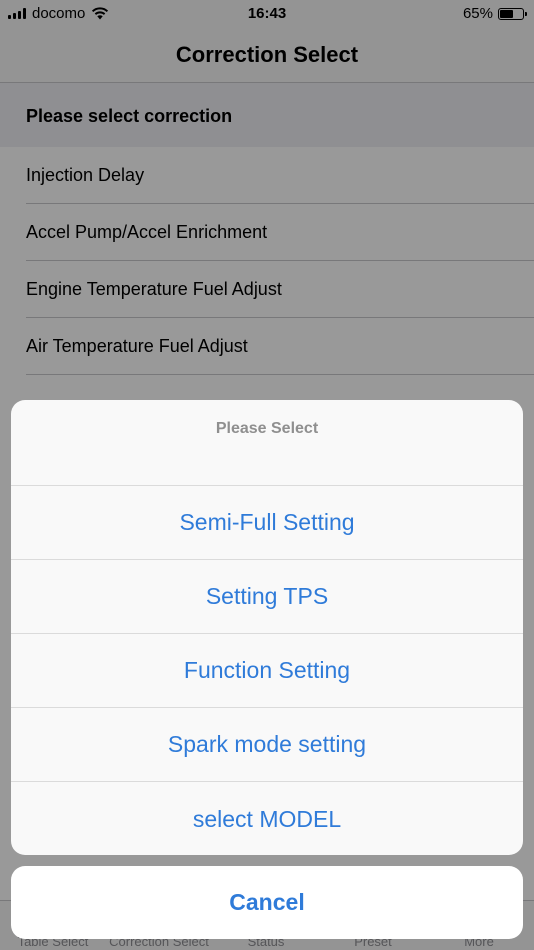 Image resolution: width=534 pixels, height=950 pixels. What do you see at coordinates (267, 523) in the screenshot?
I see `semi-full-setting-button: Semi-Full Setting` at bounding box center [267, 523].